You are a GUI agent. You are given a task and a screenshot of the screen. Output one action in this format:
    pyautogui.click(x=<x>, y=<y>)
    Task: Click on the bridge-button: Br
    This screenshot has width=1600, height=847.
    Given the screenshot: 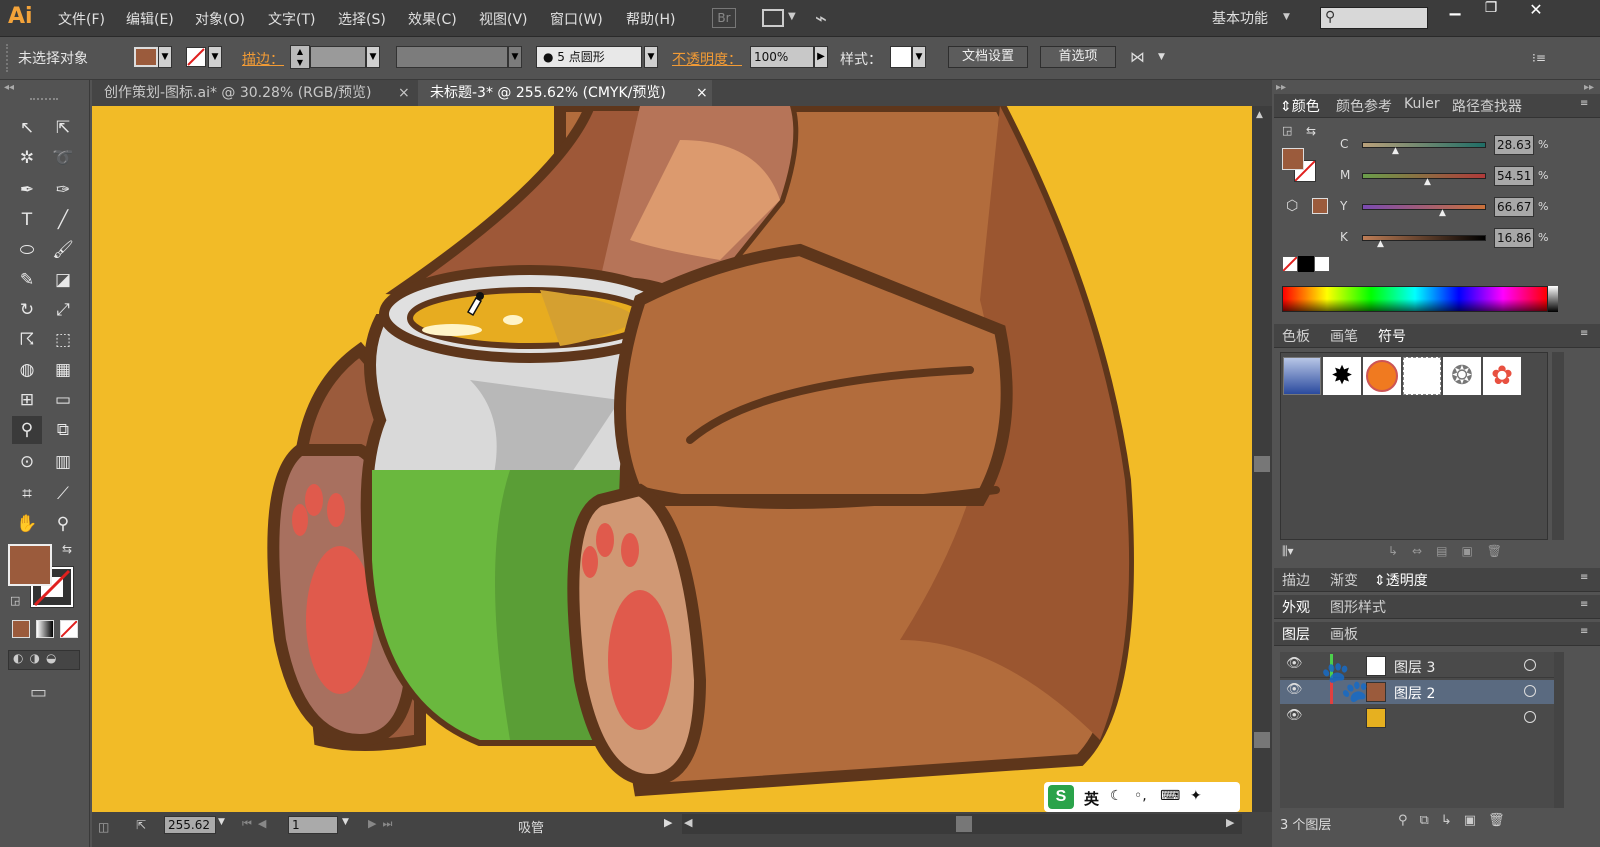 What is the action you would take?
    pyautogui.click(x=724, y=18)
    